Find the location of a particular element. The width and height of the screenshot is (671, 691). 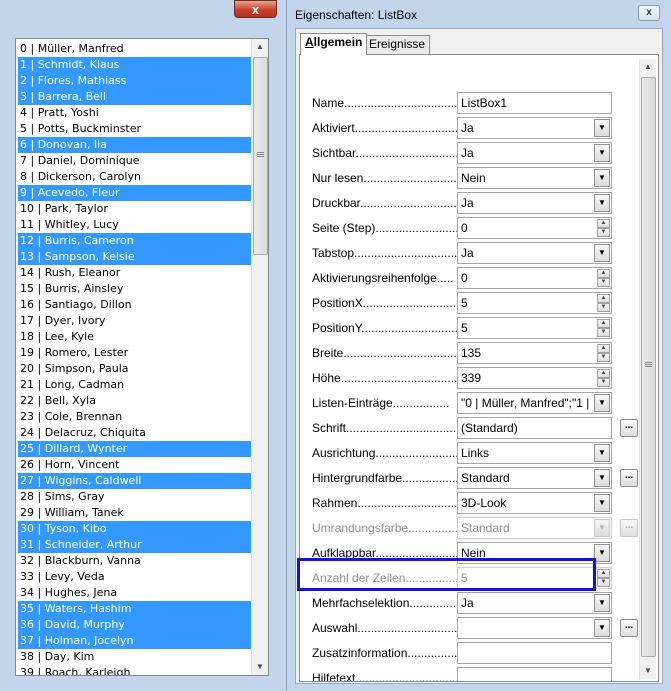

field-seite-step-: 0 ▲ ▼ is located at coordinates (534, 228).